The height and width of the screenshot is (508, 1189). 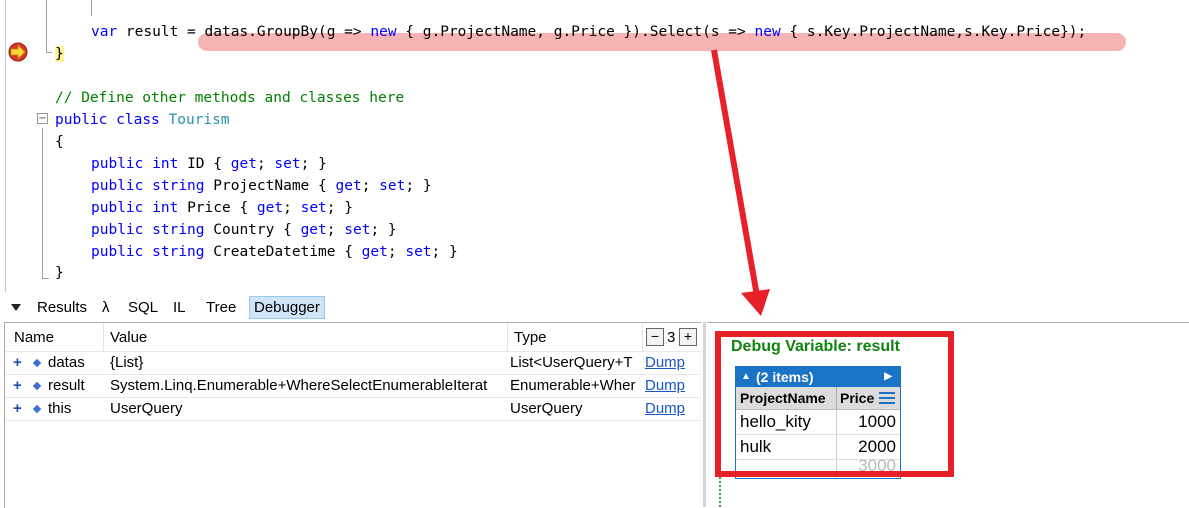 What do you see at coordinates (230, 98) in the screenshot?
I see `code-comment: // Define other methods and classes here` at bounding box center [230, 98].